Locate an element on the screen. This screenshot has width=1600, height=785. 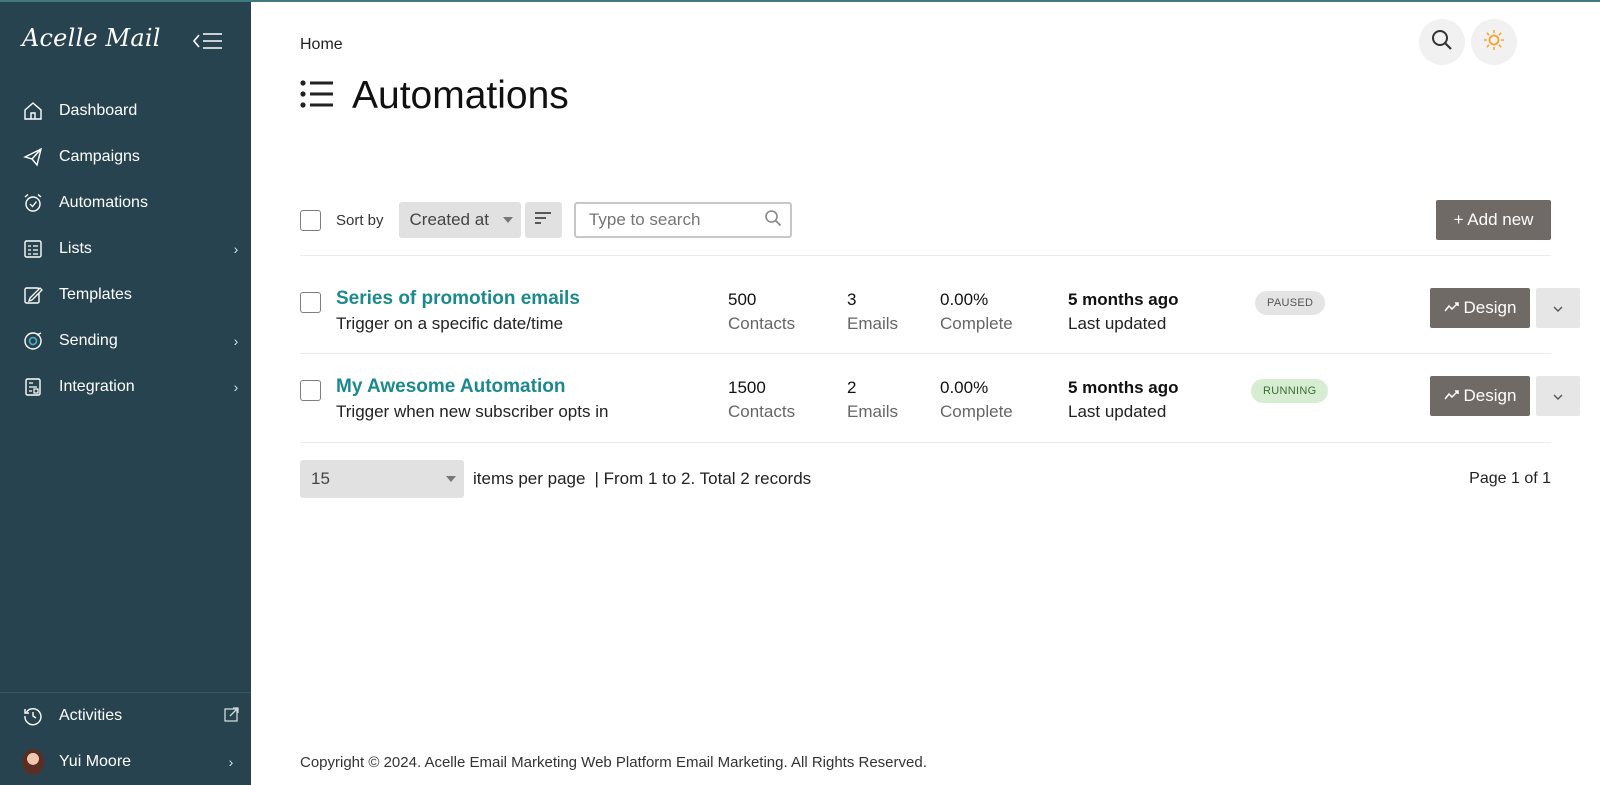
search-box is located at coordinates (682, 220).